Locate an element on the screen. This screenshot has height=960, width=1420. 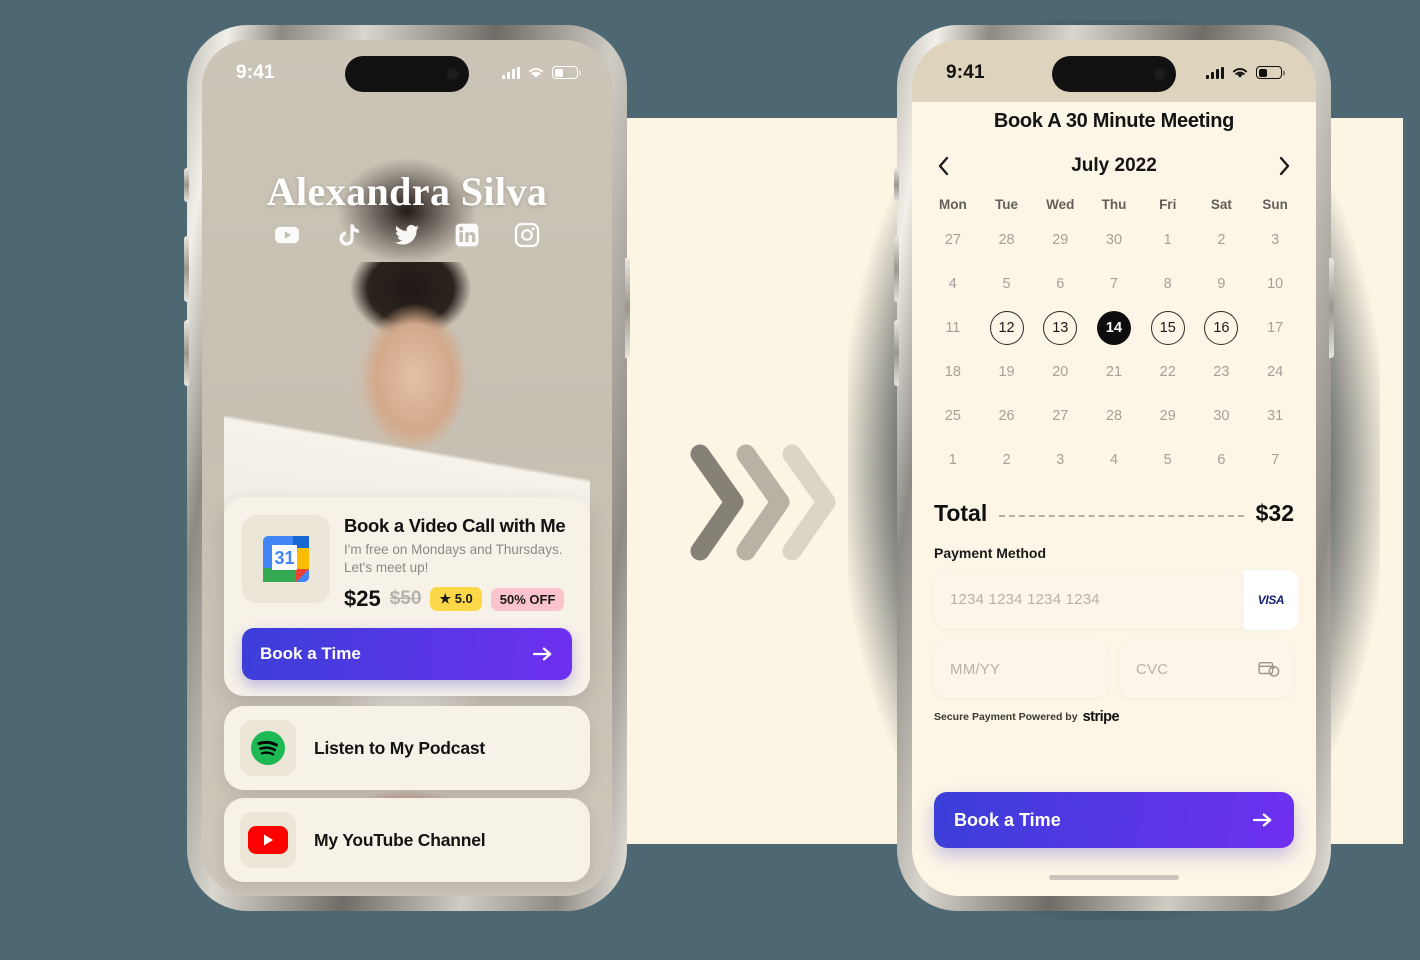
calendar-day-label: 11 is located at coordinates (953, 328).